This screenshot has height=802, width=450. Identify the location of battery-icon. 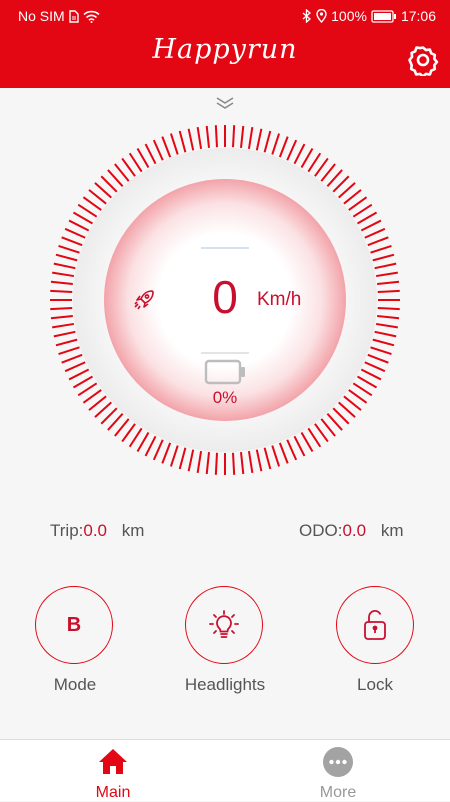
(226, 372).